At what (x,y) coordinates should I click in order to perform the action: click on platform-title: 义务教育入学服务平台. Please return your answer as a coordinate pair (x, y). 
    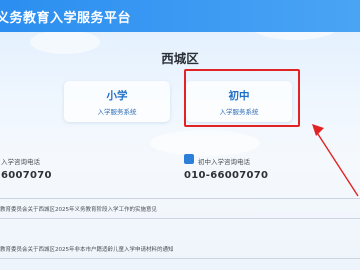
    Looking at the image, I should click on (66, 18).